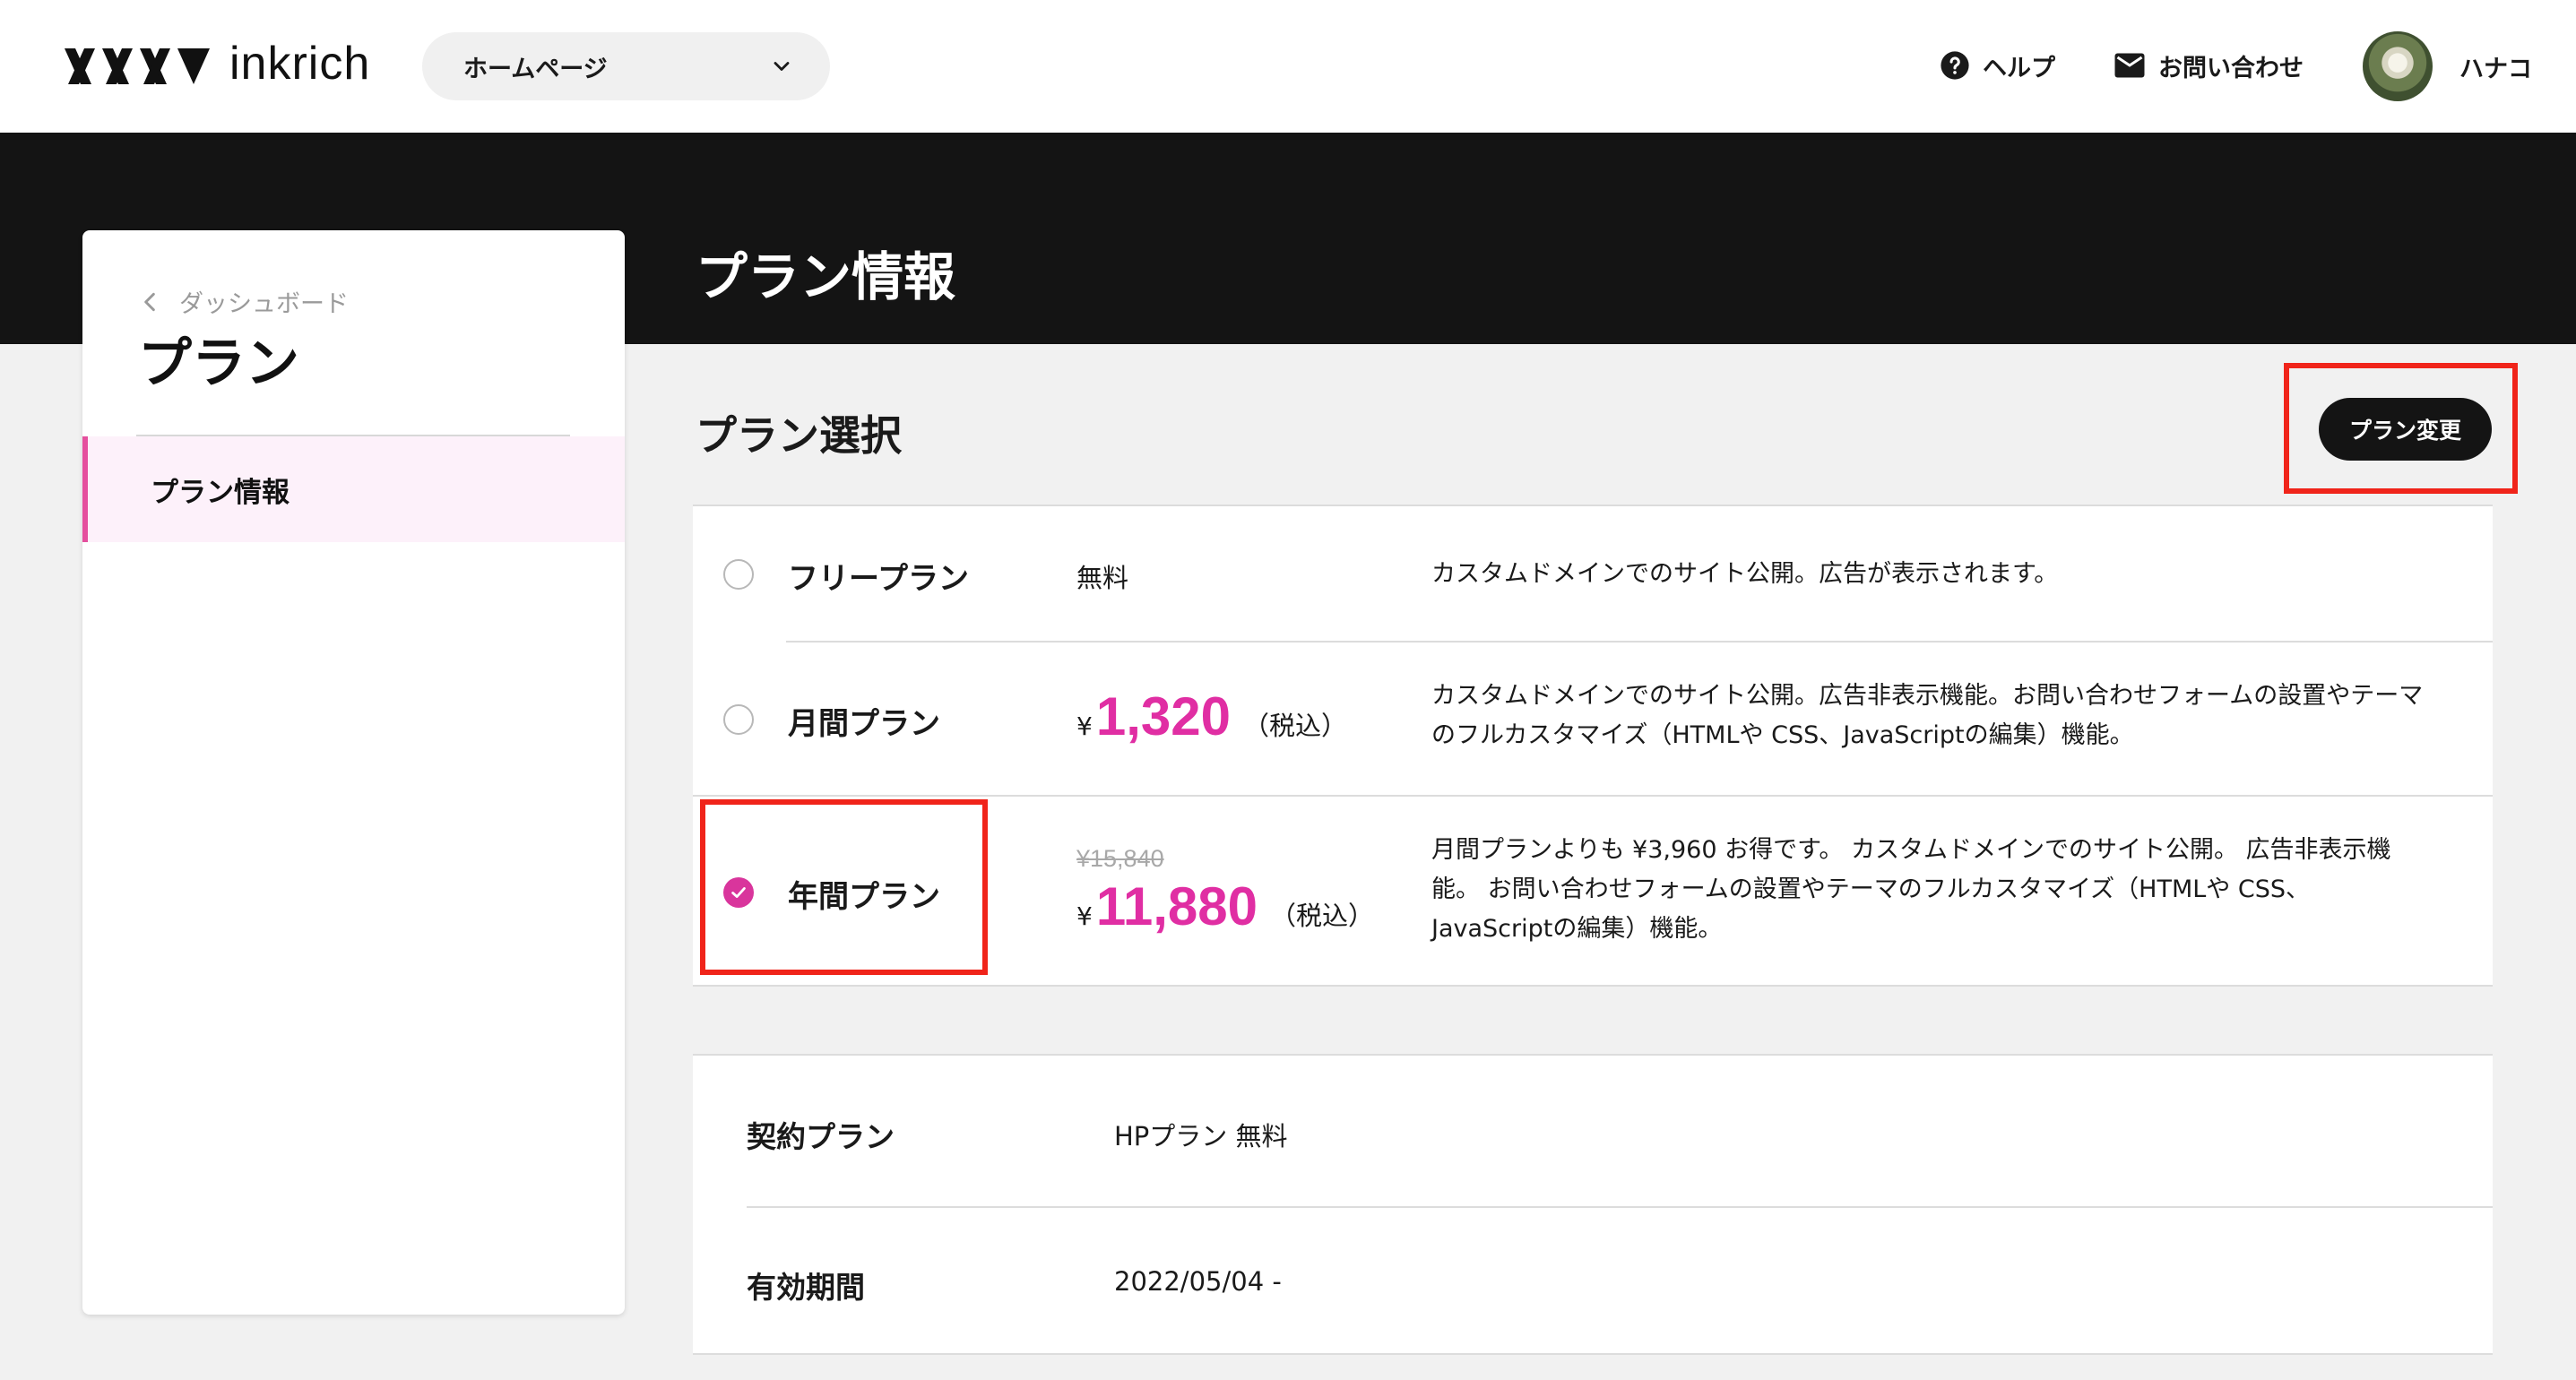 The width and height of the screenshot is (2576, 1380). I want to click on mail-icon, so click(2130, 65).